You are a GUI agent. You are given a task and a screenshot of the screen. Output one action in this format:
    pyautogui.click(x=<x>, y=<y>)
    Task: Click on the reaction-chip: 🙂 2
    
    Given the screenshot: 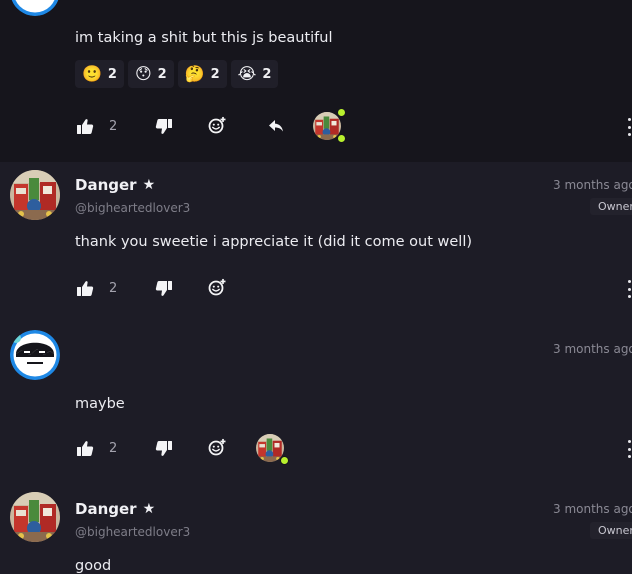 What is the action you would take?
    pyautogui.click(x=99, y=74)
    